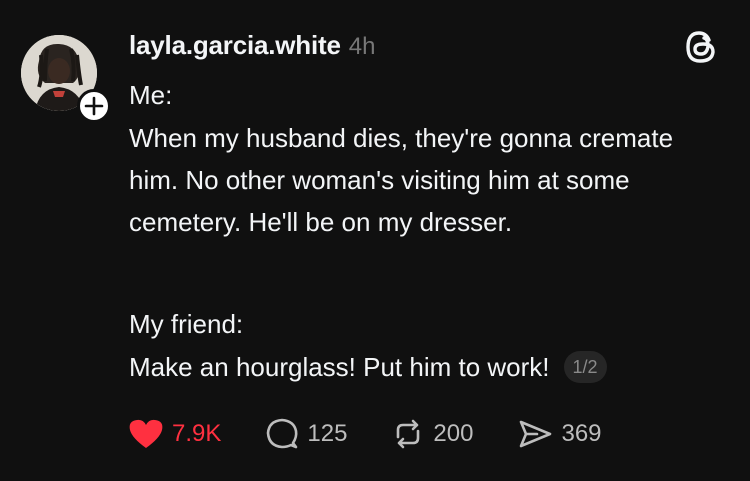 The image size is (750, 481). Describe the element at coordinates (339, 367) in the screenshot. I see `post-text-friend-reply: Make an hourglass! Put him to work!` at that location.